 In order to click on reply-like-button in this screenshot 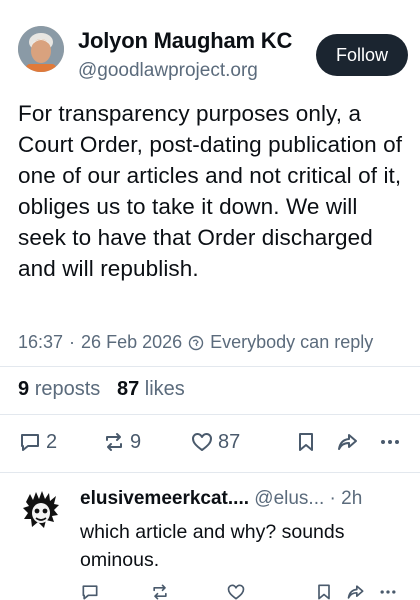, I will do `click(236, 591)`.